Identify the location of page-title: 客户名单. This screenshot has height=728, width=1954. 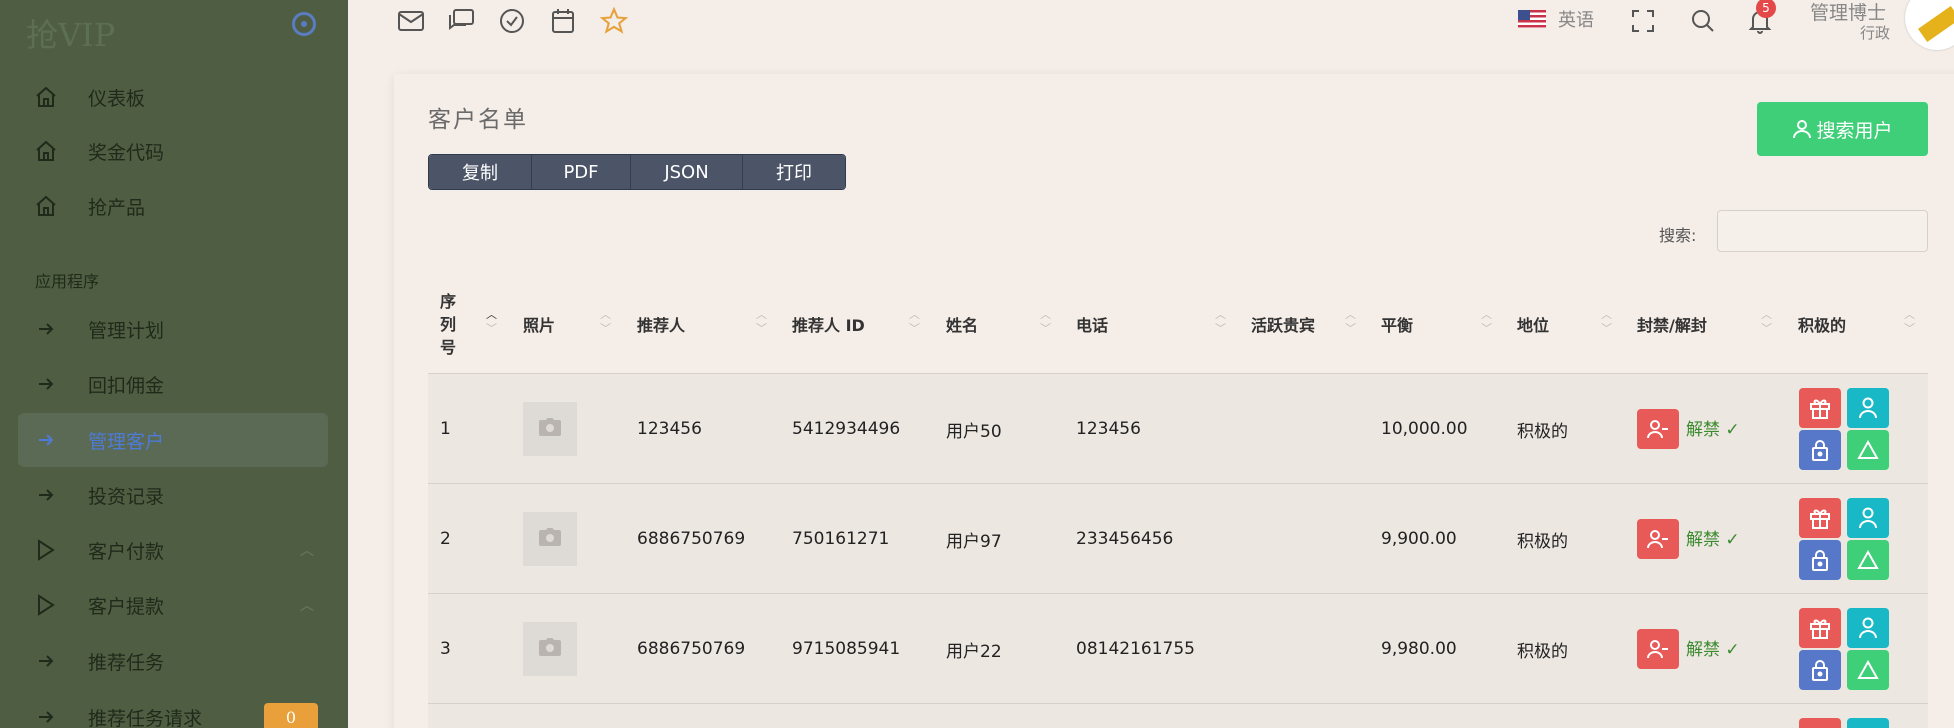
(478, 120).